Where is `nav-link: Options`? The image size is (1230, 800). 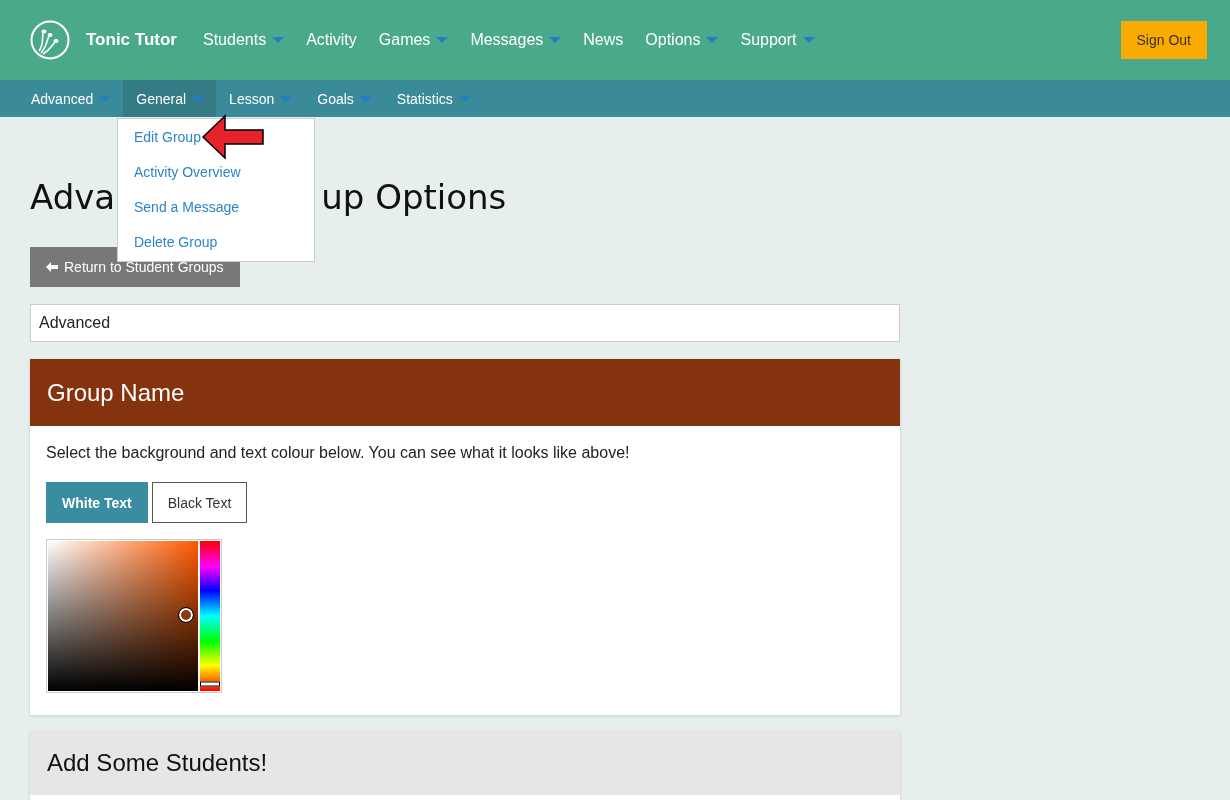
nav-link: Options is located at coordinates (682, 40).